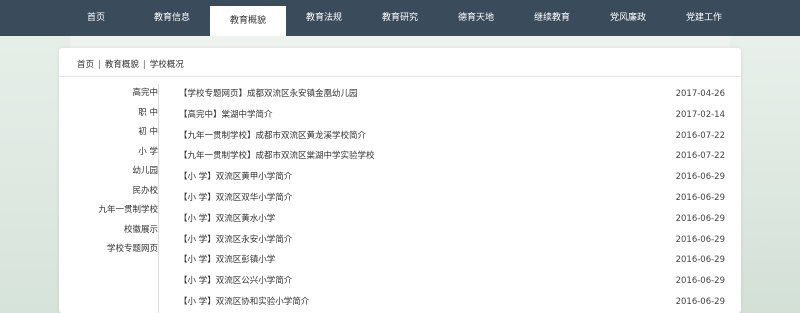 The height and width of the screenshot is (313, 800). Describe the element at coordinates (248, 21) in the screenshot. I see `nav-item-education-overview: 教育概貌` at that location.